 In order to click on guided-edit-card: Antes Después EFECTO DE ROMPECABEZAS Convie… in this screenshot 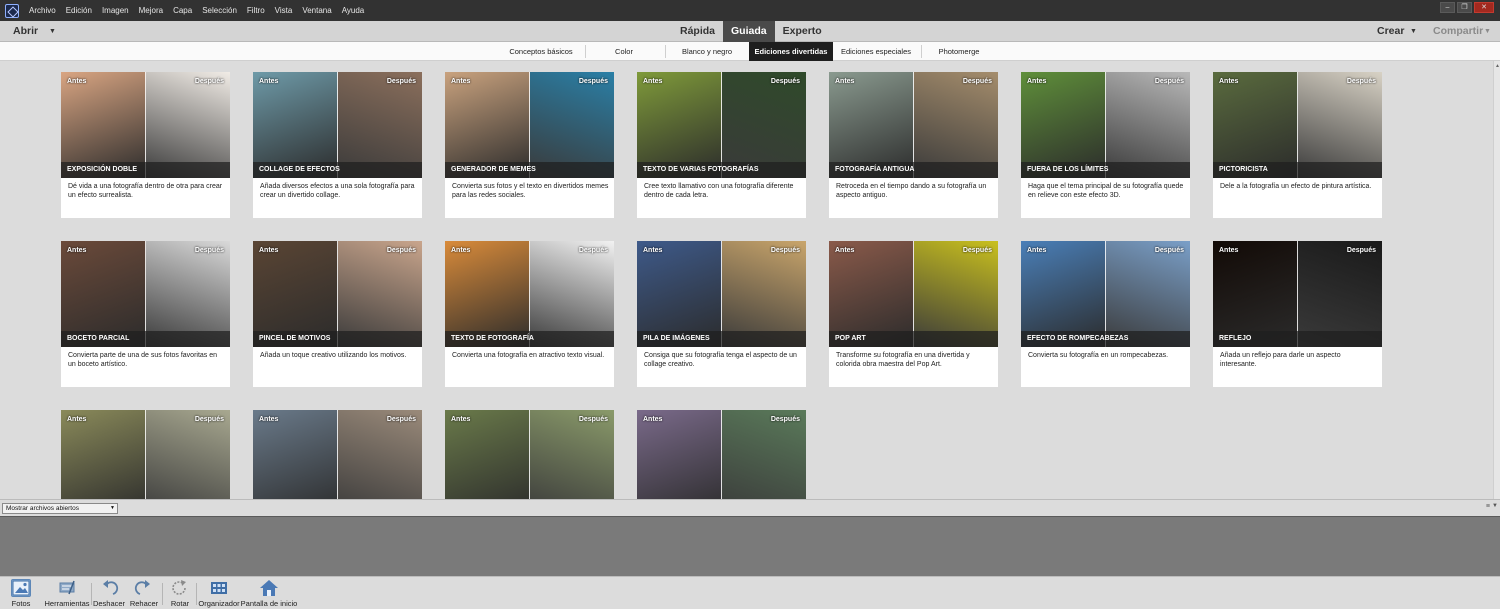, I will do `click(1105, 314)`.